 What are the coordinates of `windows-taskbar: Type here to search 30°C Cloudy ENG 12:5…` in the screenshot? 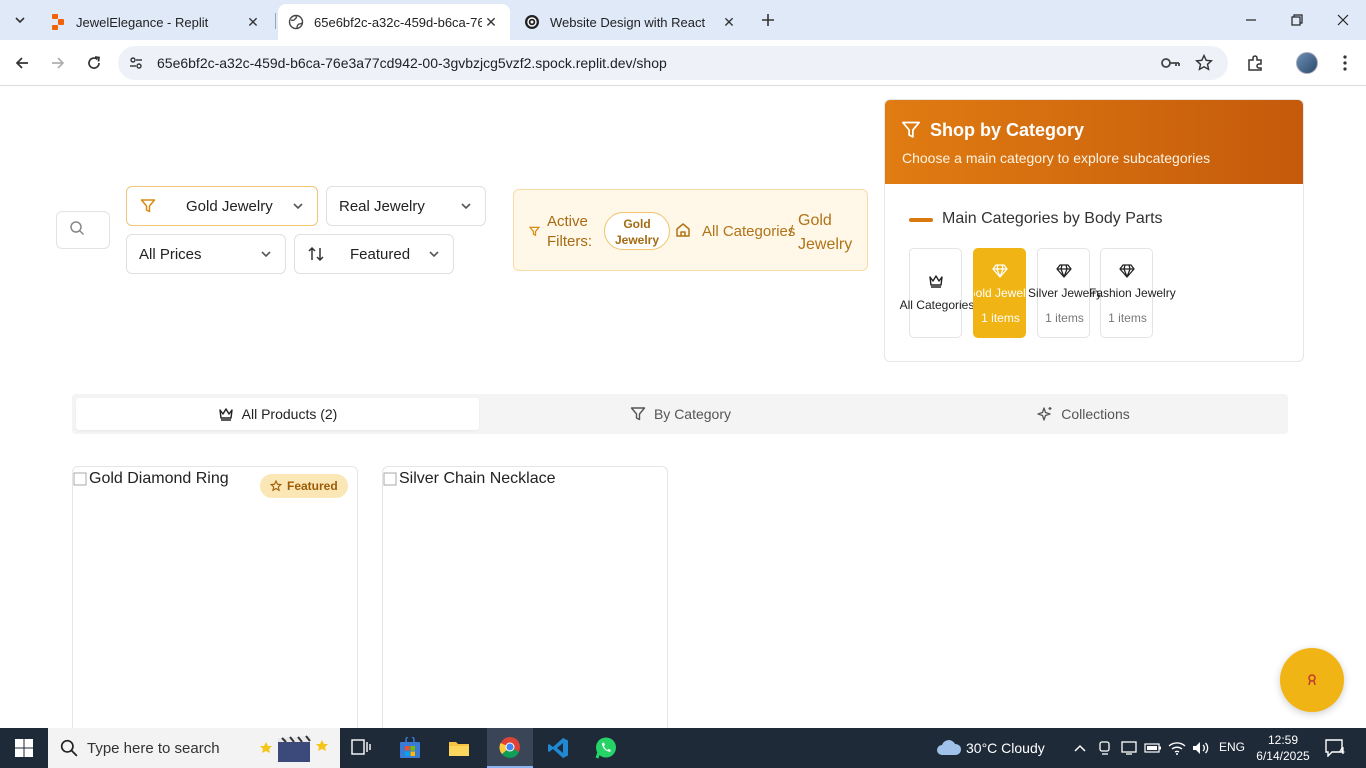 It's located at (683, 748).